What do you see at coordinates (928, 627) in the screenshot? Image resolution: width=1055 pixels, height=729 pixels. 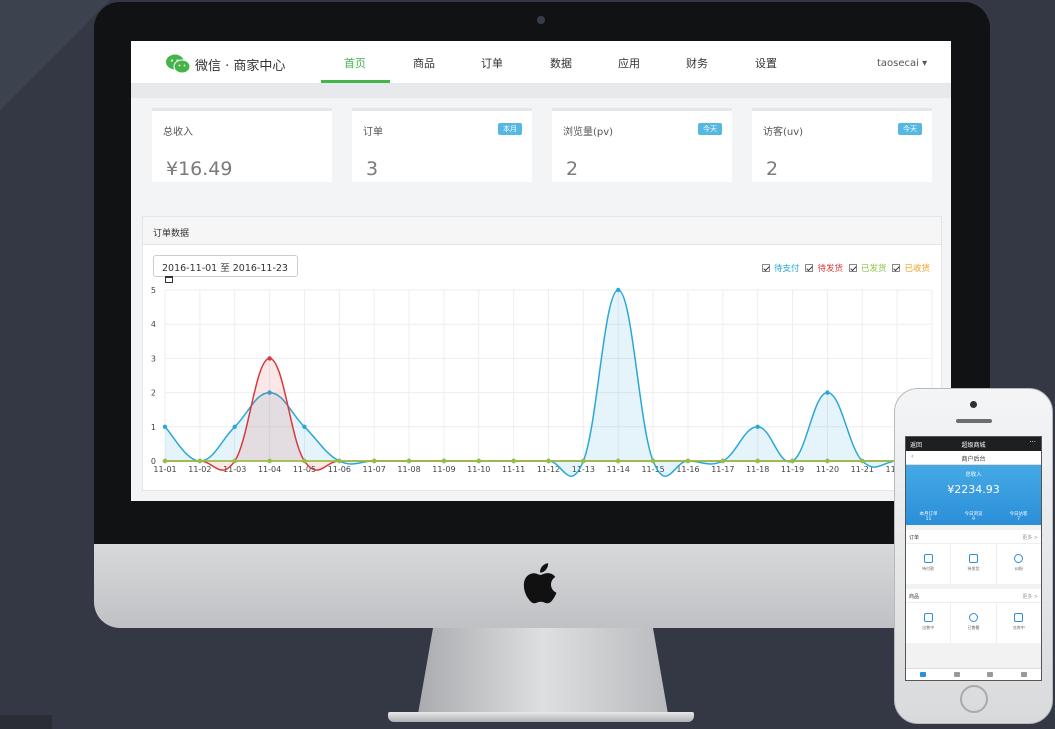 I see `phone-cell-label: 出售中` at bounding box center [928, 627].